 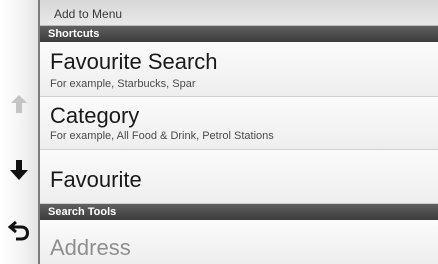 I want to click on item-title: Category, so click(x=95, y=115).